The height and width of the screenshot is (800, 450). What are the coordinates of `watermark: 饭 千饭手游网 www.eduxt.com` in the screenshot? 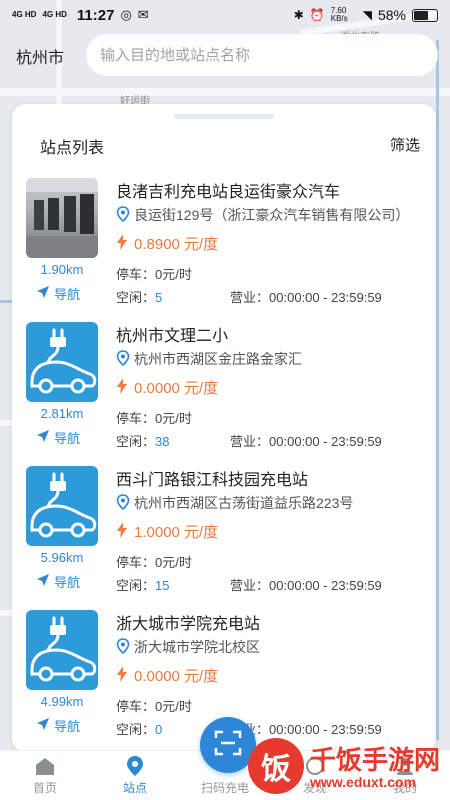 It's located at (345, 769).